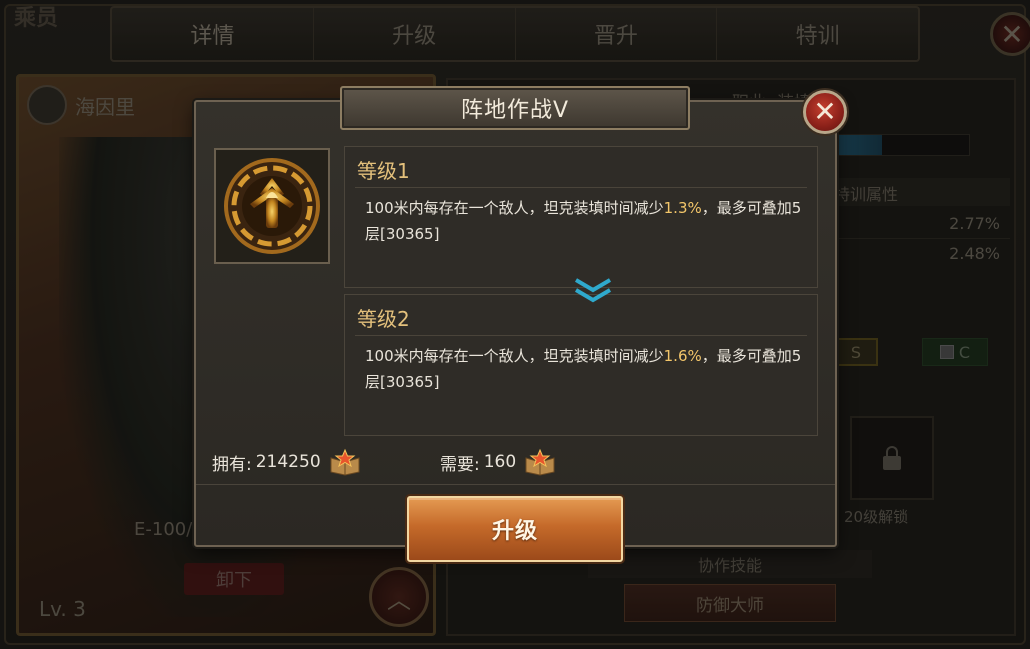 The image size is (1030, 649). I want to click on owned-label: 拥有:, so click(232, 464).